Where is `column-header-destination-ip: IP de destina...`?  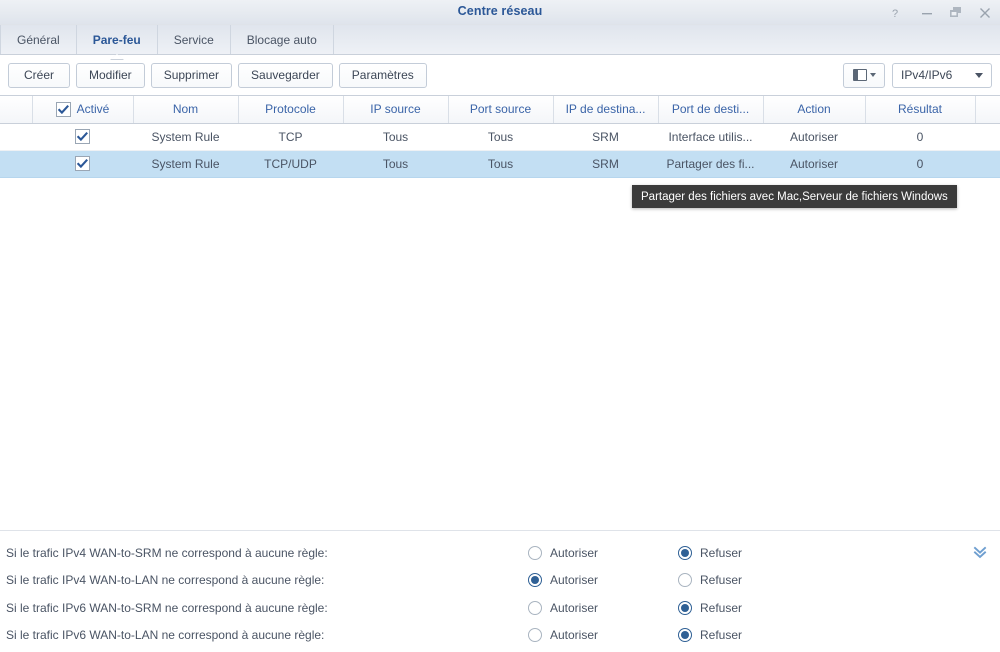 column-header-destination-ip: IP de destina... is located at coordinates (606, 110).